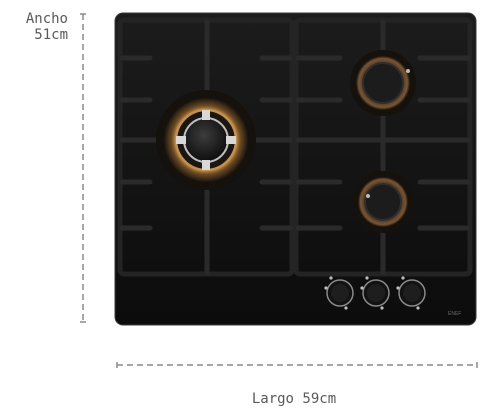 This screenshot has height=410, width=481. What do you see at coordinates (83, 168) in the screenshot?
I see `width-dimension-line` at bounding box center [83, 168].